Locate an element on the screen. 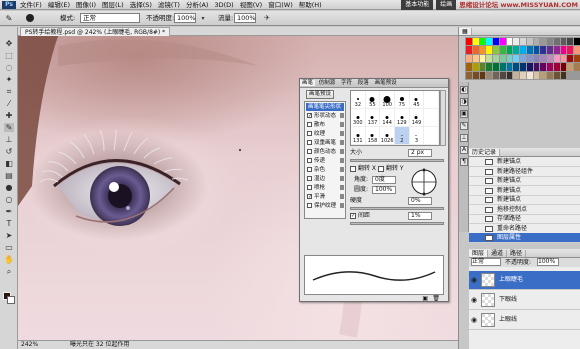 This screenshot has width=580, height=349. layer-row: ◉ 上眼睫毛 is located at coordinates (524, 280).